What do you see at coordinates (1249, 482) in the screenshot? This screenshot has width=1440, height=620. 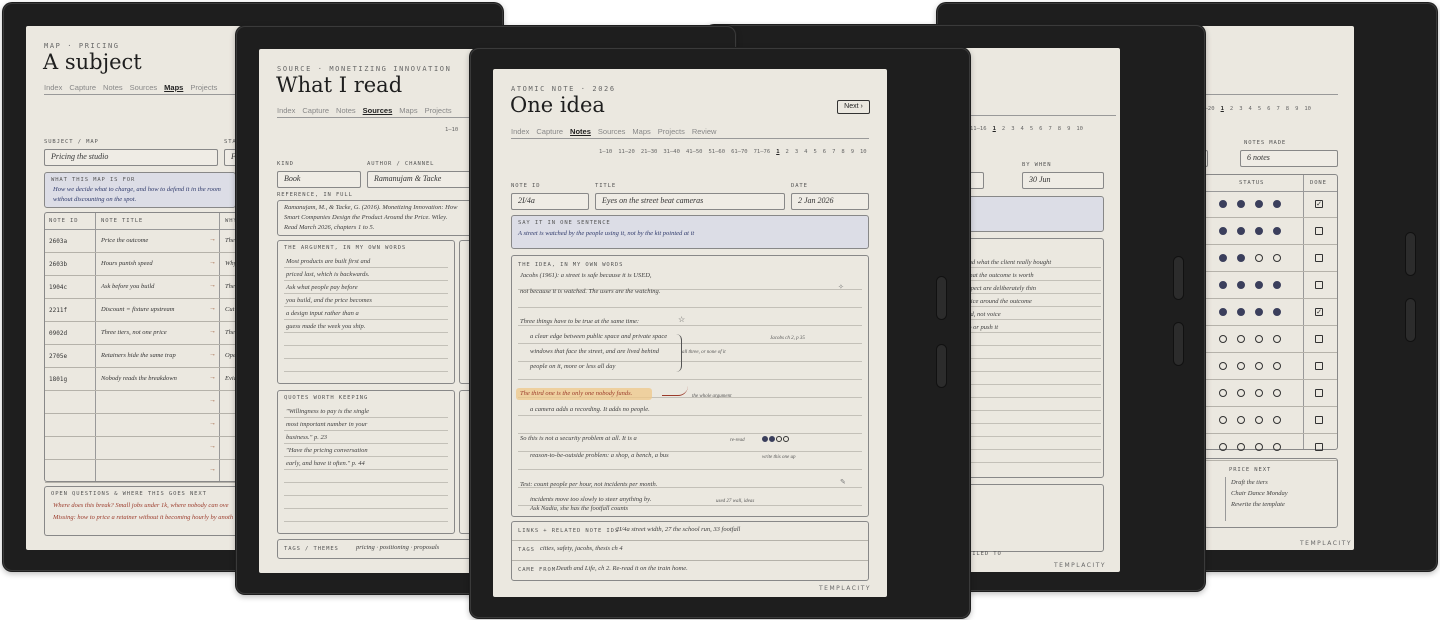 I see `next-item: Draft the tiers` at bounding box center [1249, 482].